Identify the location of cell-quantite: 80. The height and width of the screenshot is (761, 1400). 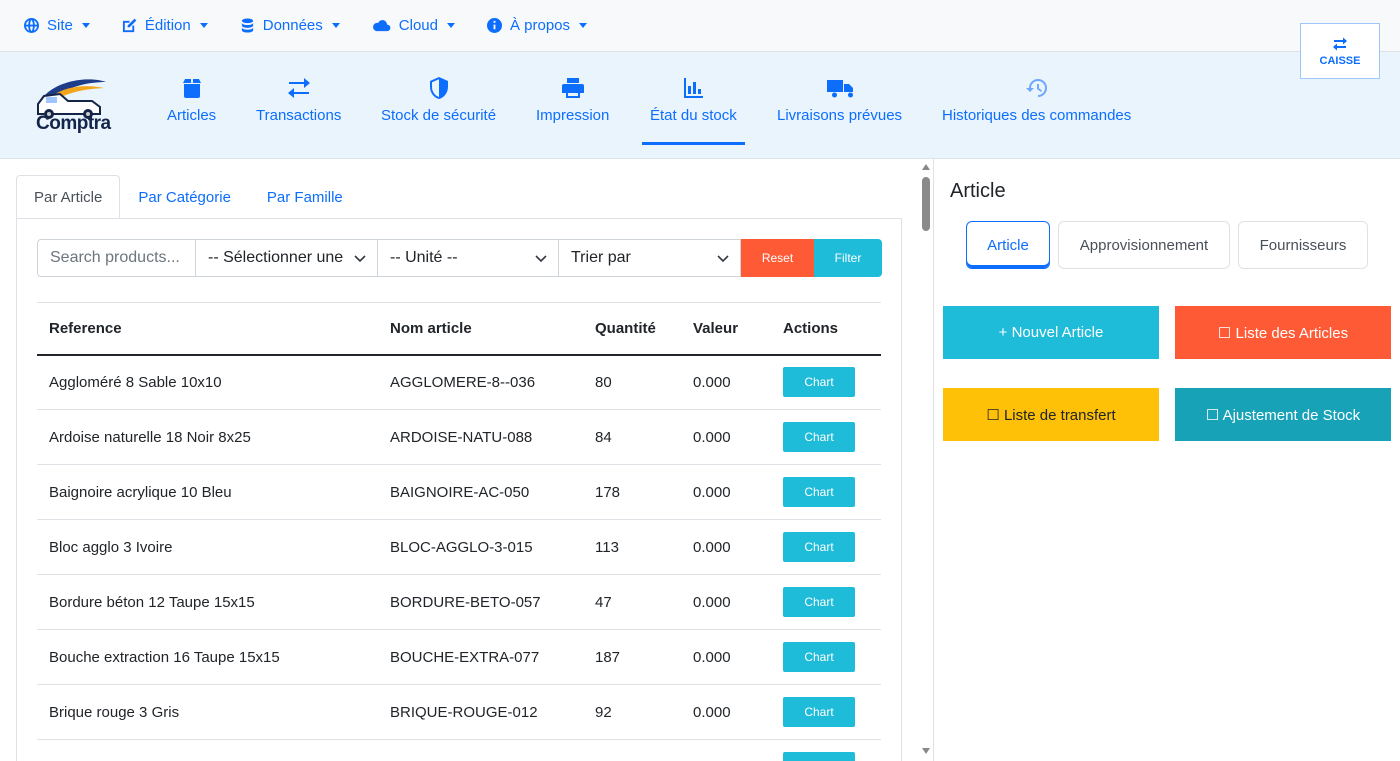
(632, 382).